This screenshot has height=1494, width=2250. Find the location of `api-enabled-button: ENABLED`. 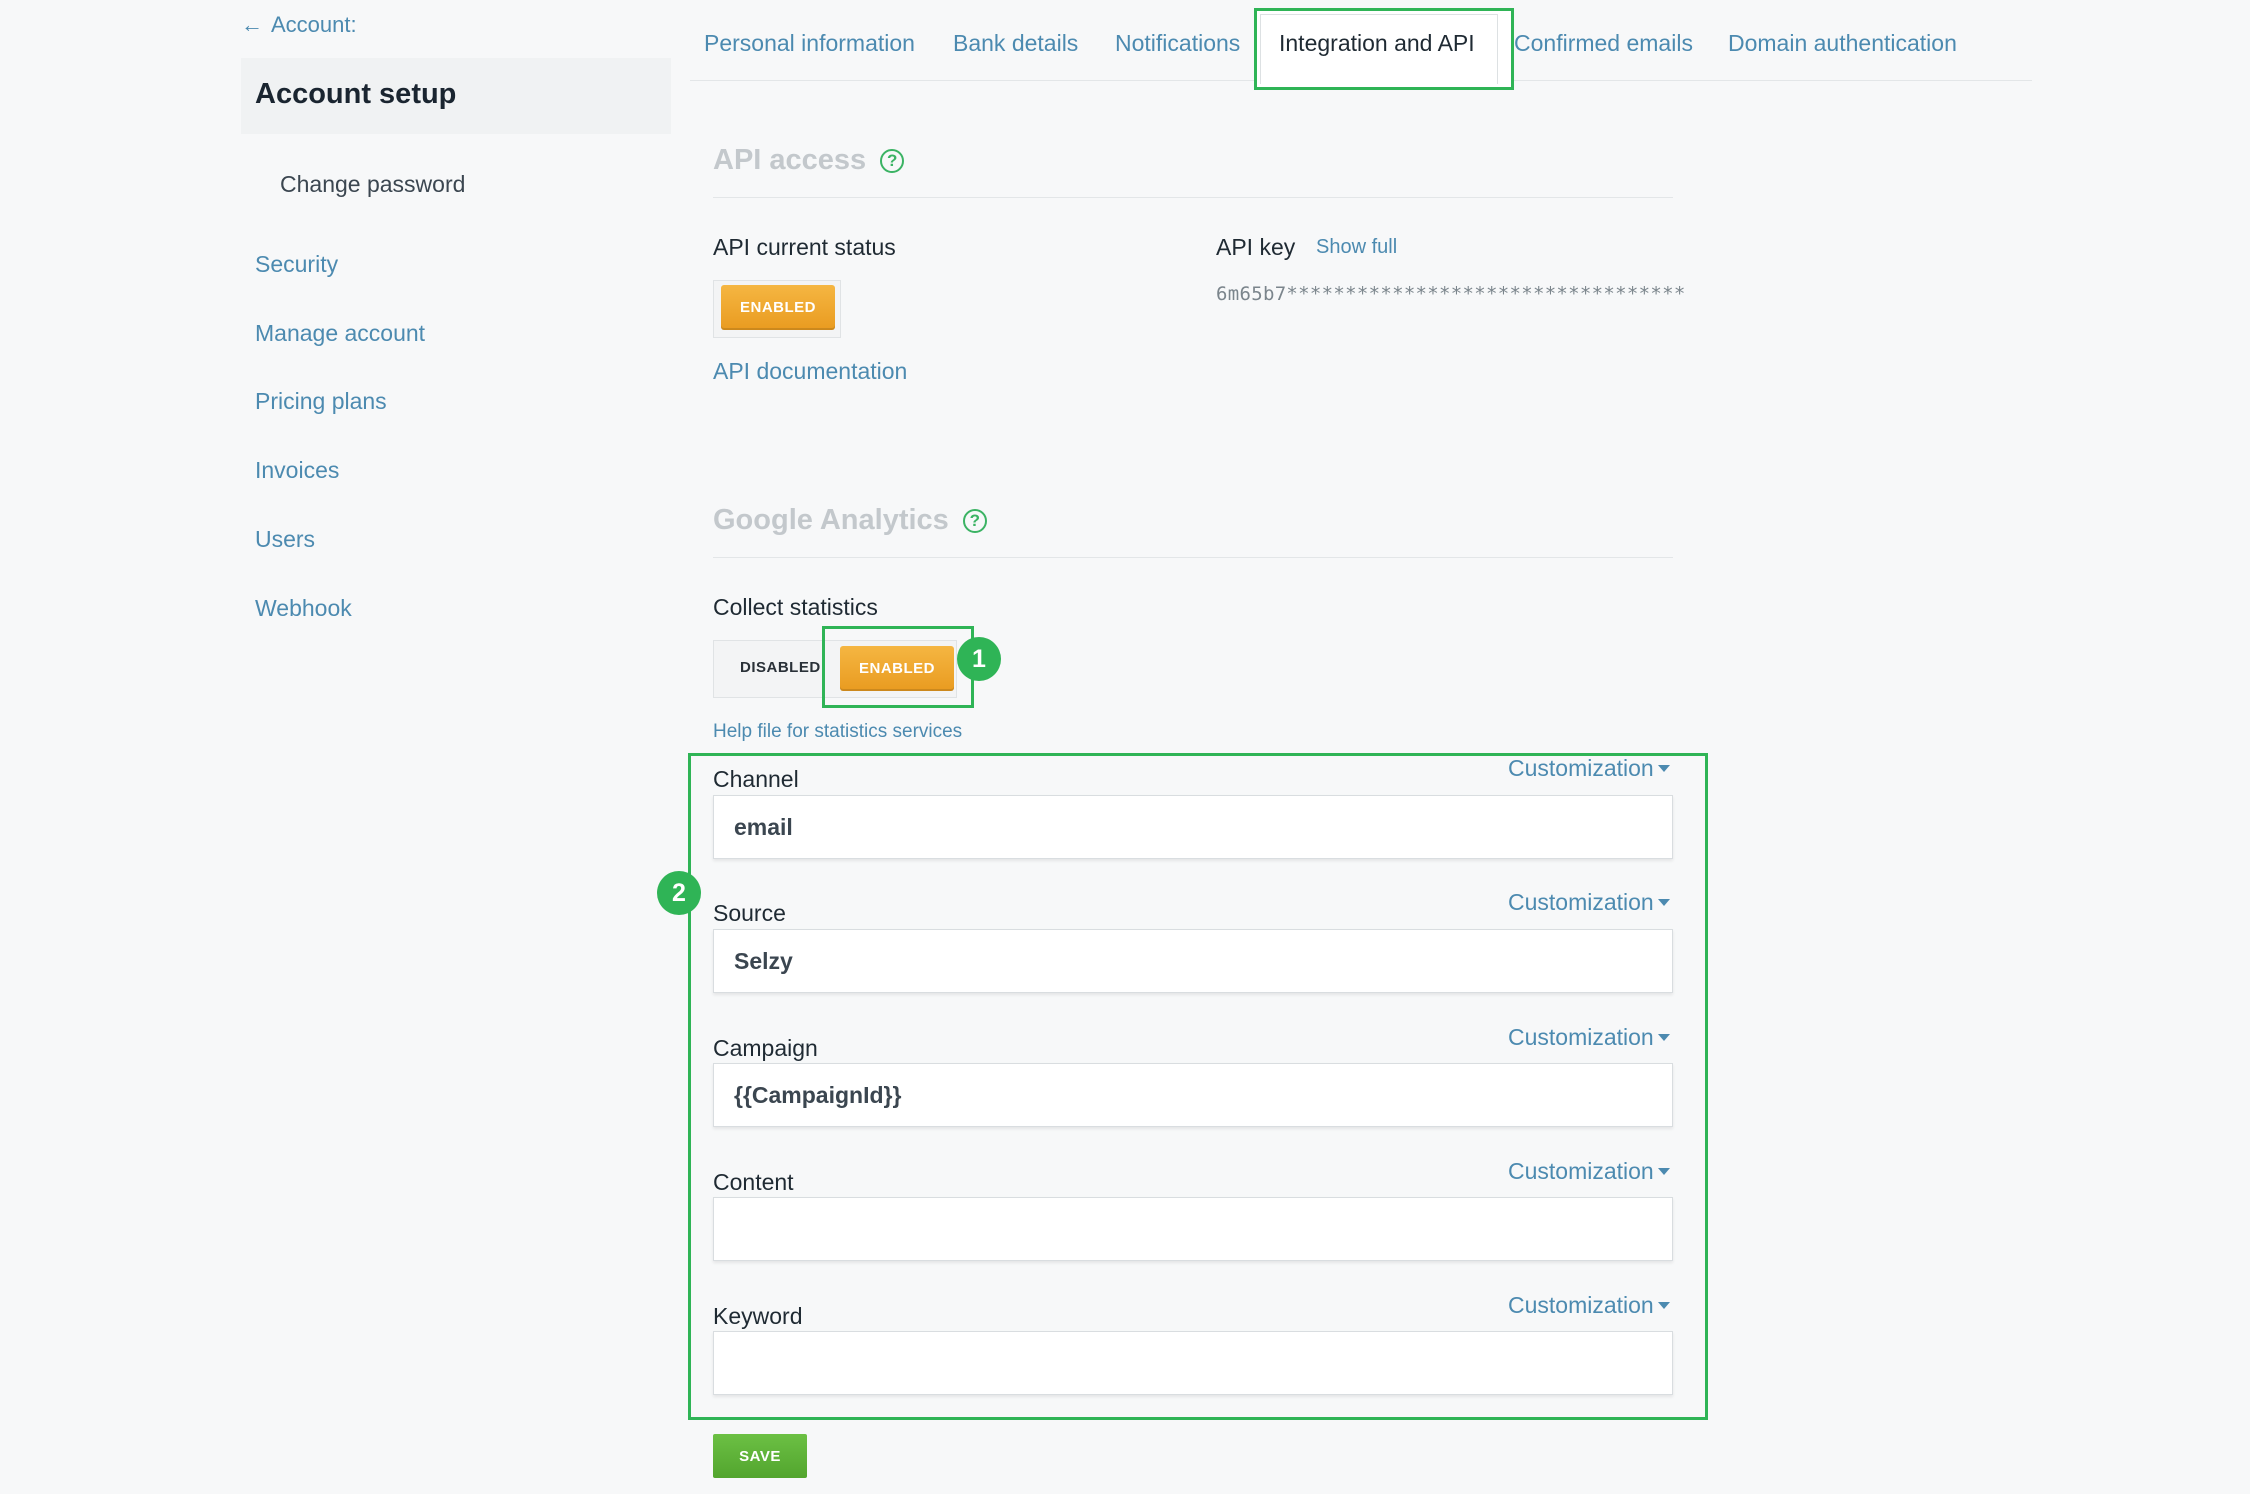

api-enabled-button: ENABLED is located at coordinates (778, 307).